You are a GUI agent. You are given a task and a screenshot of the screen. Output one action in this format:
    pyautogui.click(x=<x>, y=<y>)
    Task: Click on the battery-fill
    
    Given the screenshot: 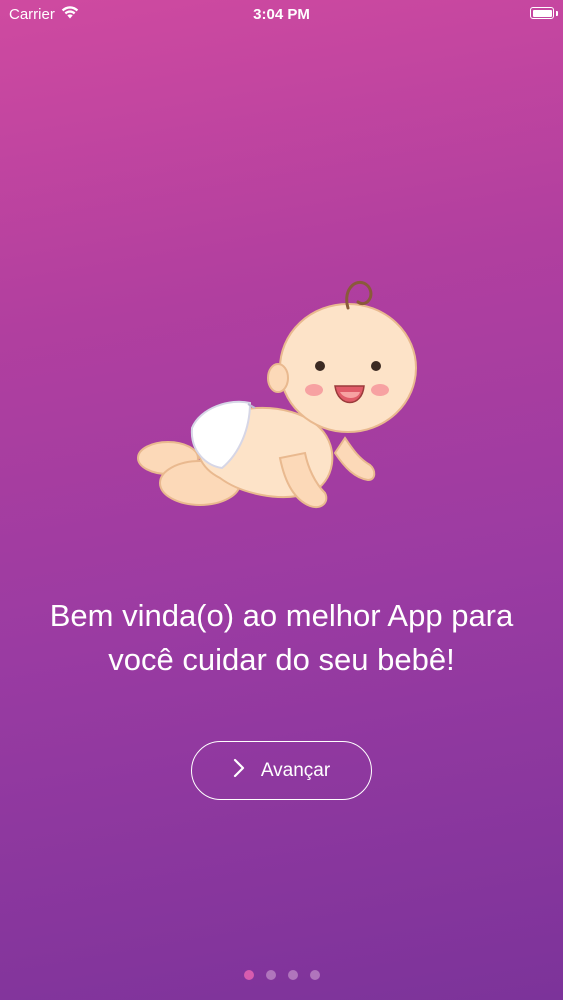 What is the action you would take?
    pyautogui.click(x=542, y=13)
    